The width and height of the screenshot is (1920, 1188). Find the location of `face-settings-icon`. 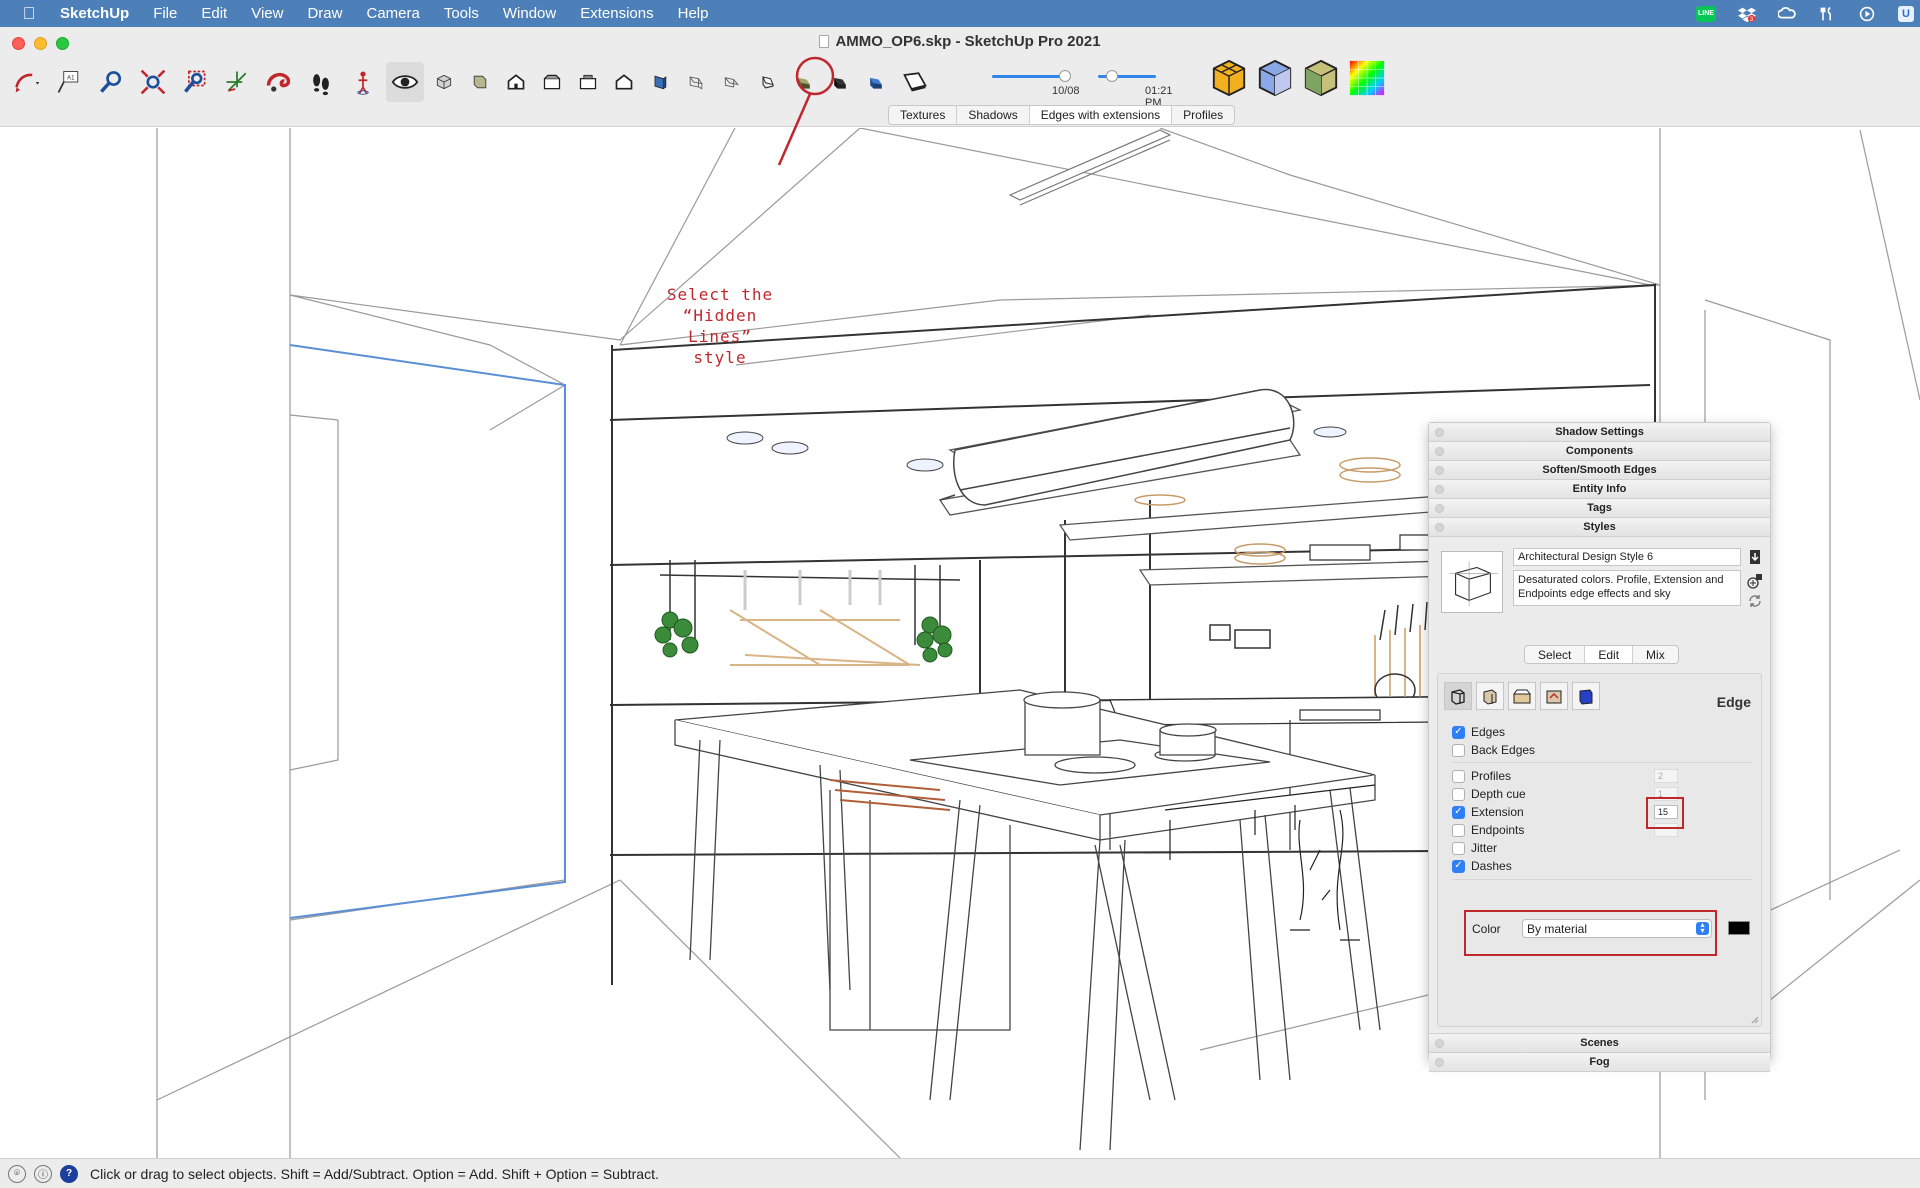

face-settings-icon is located at coordinates (1490, 696).